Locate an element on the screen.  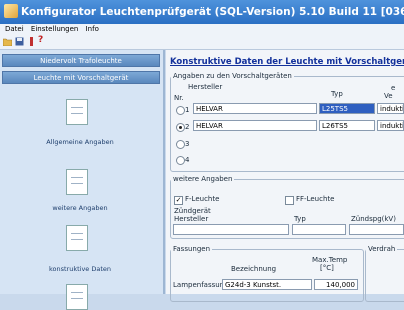
fassungen-group: Fassungen is located at coordinates (267, 273).